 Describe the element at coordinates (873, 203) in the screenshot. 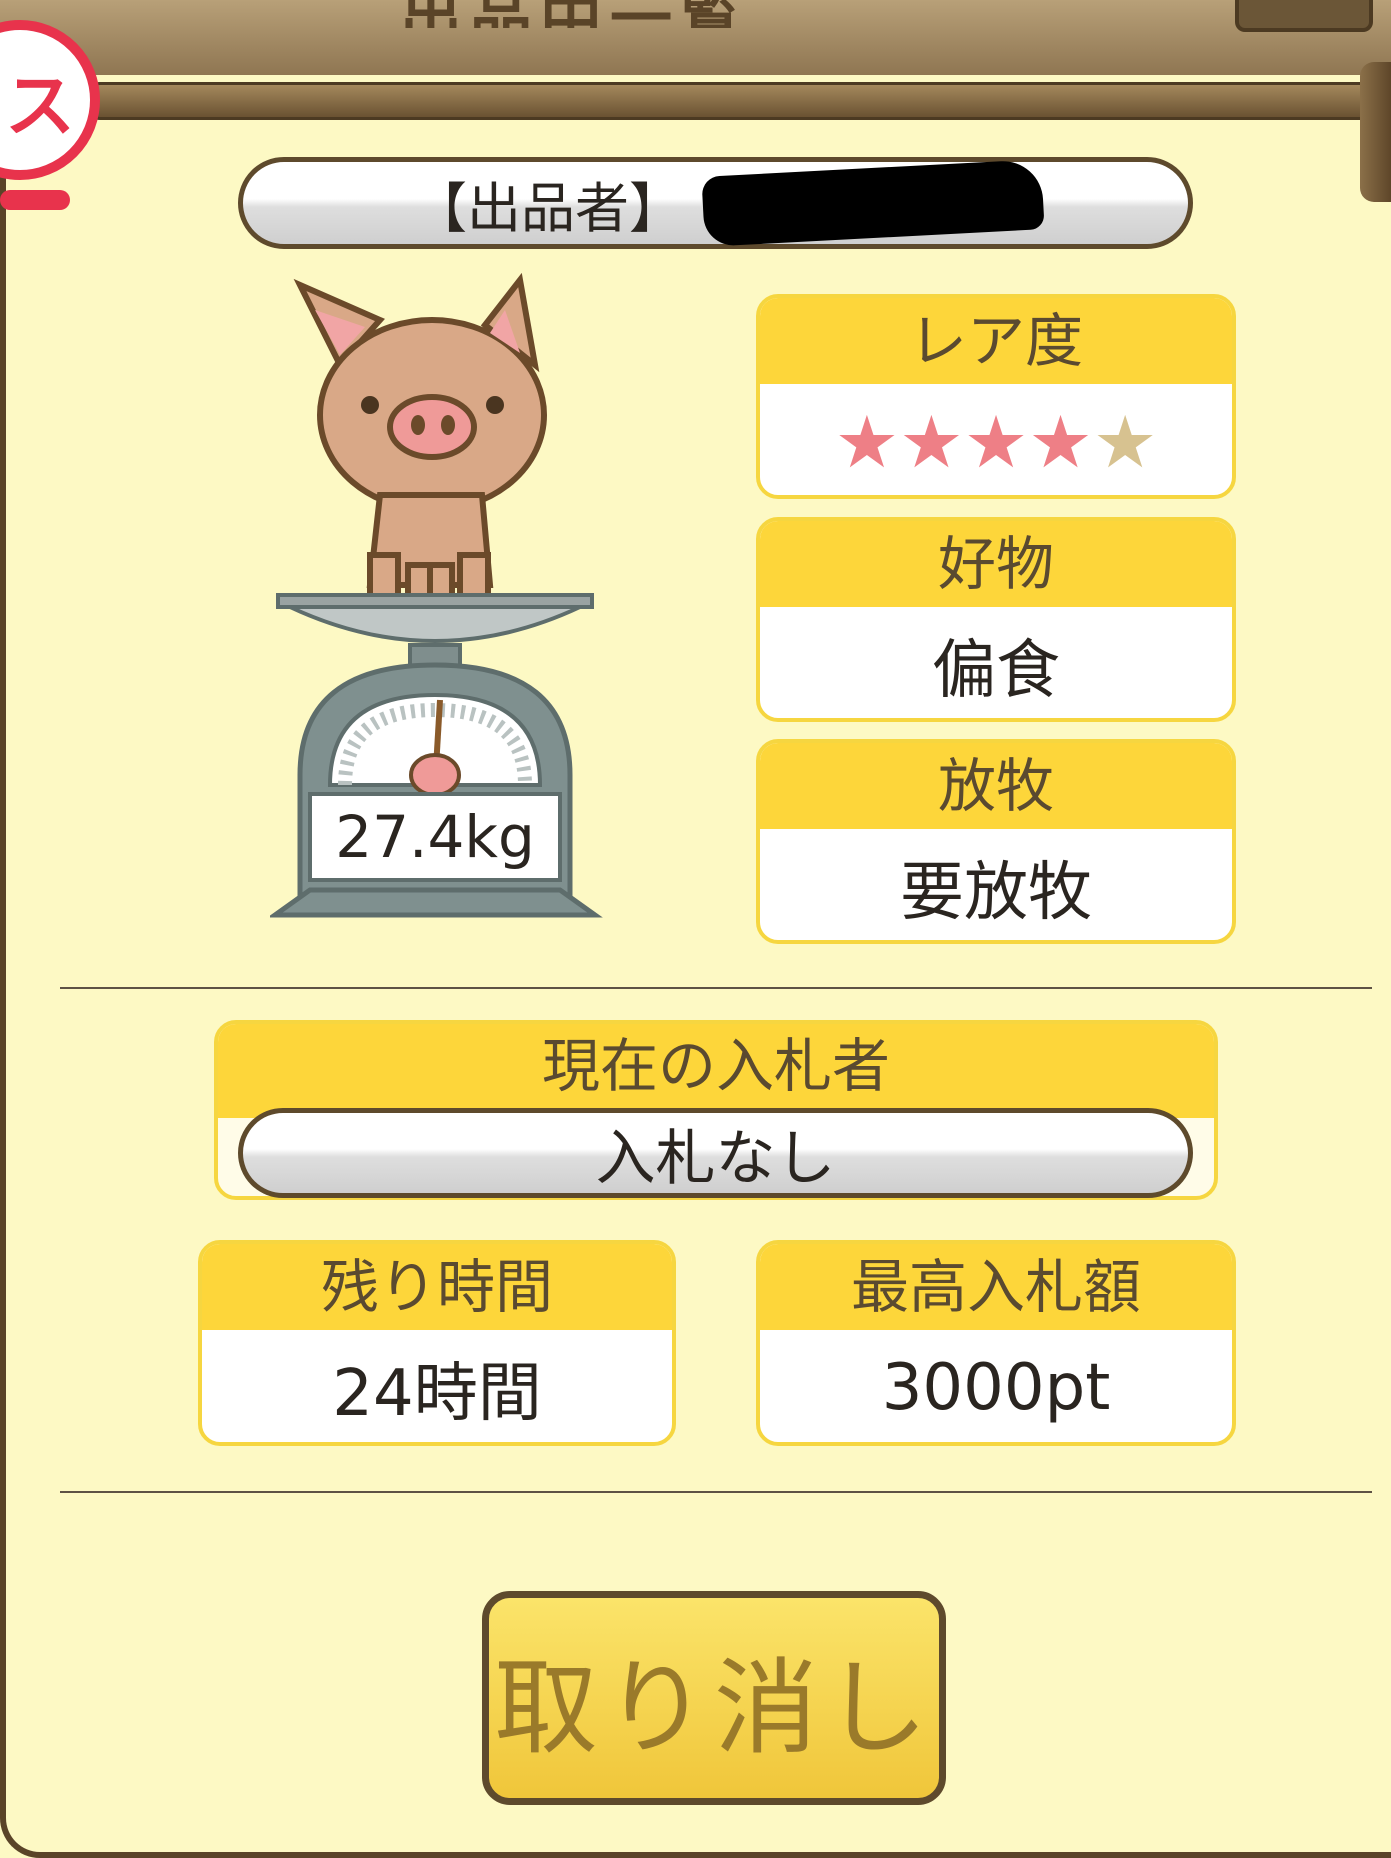

I see `redacted-seller-name` at that location.